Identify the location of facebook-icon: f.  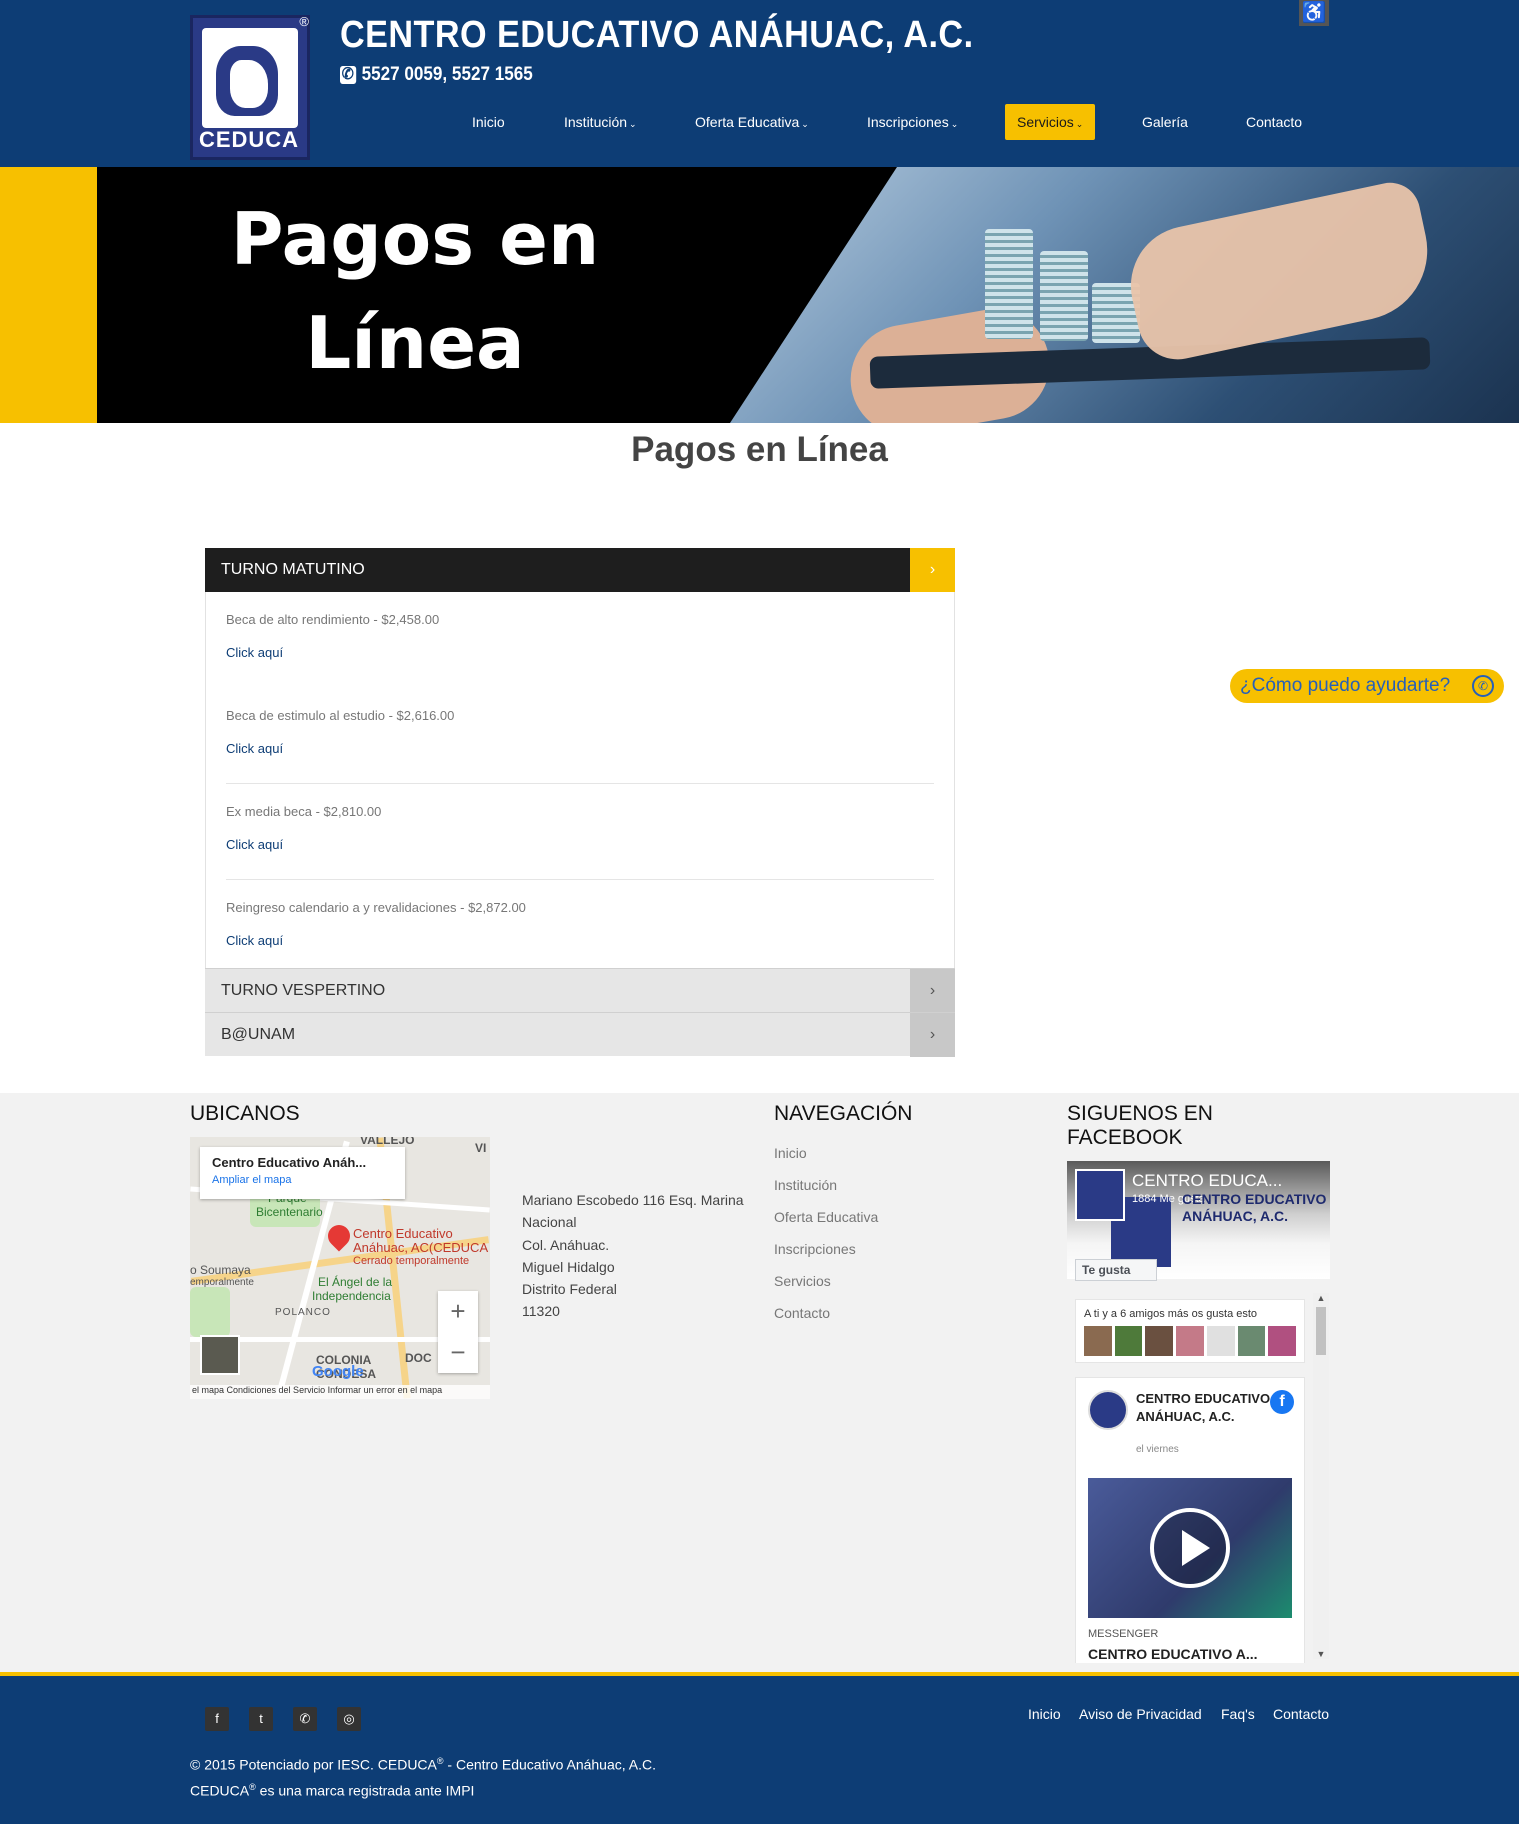
(217, 1719).